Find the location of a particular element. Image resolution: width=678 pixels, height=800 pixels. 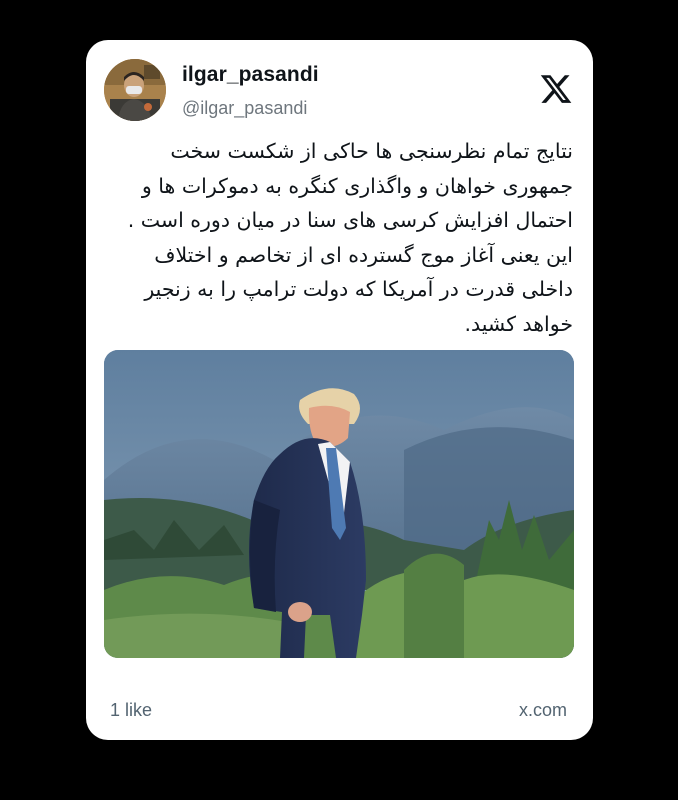

display-name: ilgar_pasandi is located at coordinates (250, 75).